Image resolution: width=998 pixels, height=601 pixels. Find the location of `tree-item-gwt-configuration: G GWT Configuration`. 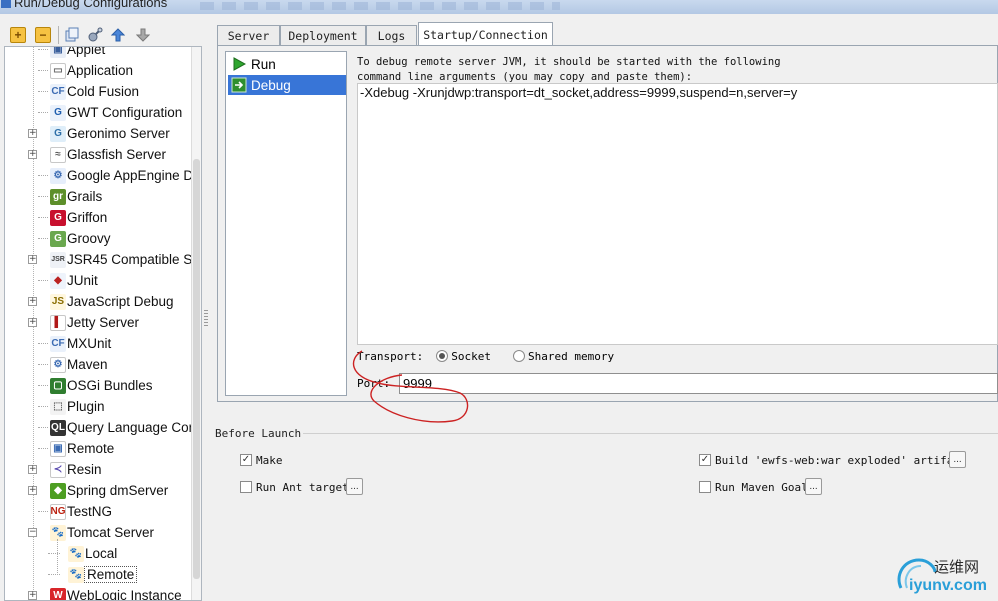

tree-item-gwt-configuration: G GWT Configuration is located at coordinates (98, 112).